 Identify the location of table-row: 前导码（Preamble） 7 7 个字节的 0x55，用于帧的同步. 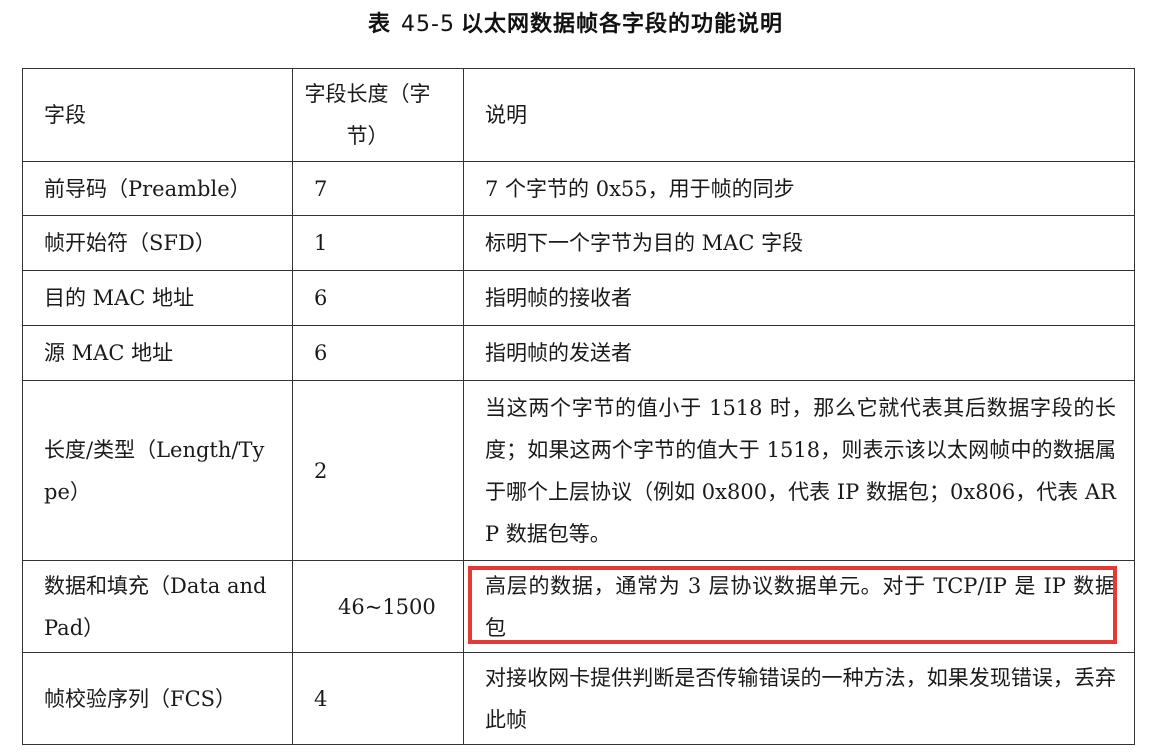
(578, 188).